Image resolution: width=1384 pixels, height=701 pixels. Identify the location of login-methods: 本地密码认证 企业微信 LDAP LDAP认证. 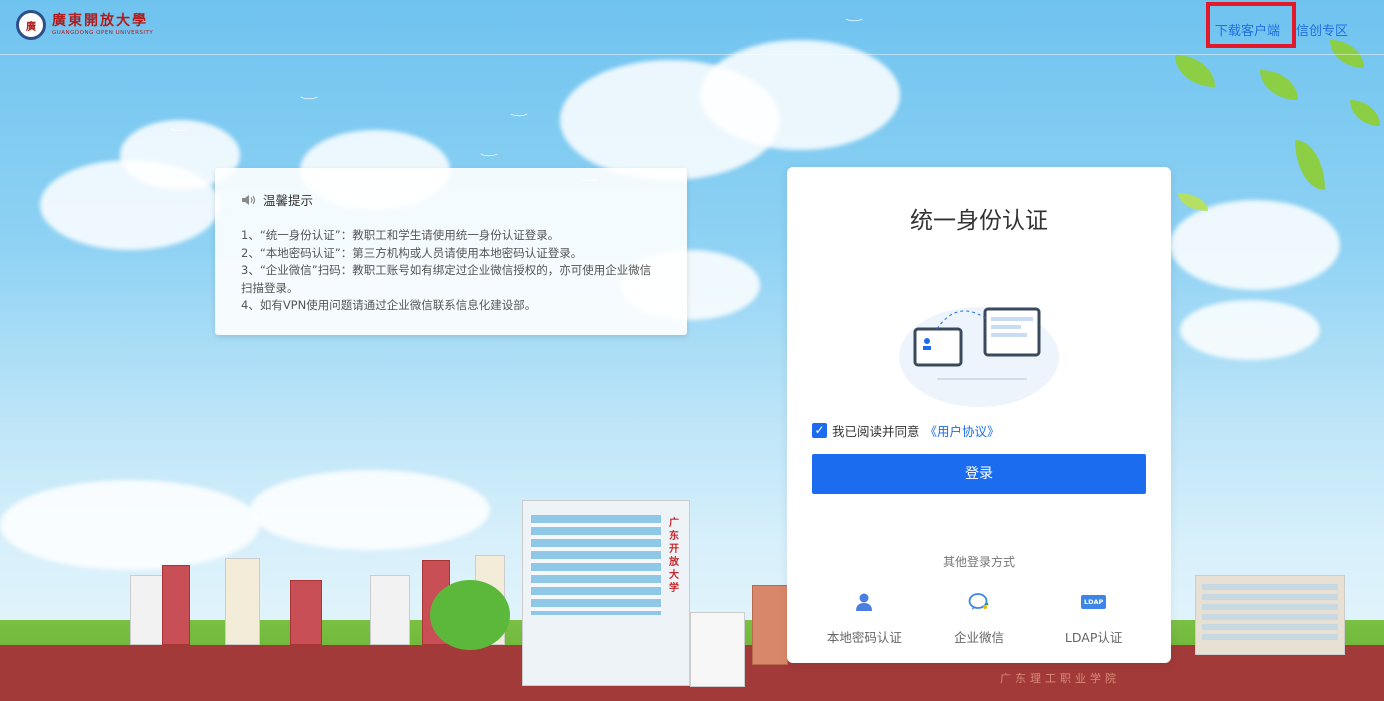
(979, 618).